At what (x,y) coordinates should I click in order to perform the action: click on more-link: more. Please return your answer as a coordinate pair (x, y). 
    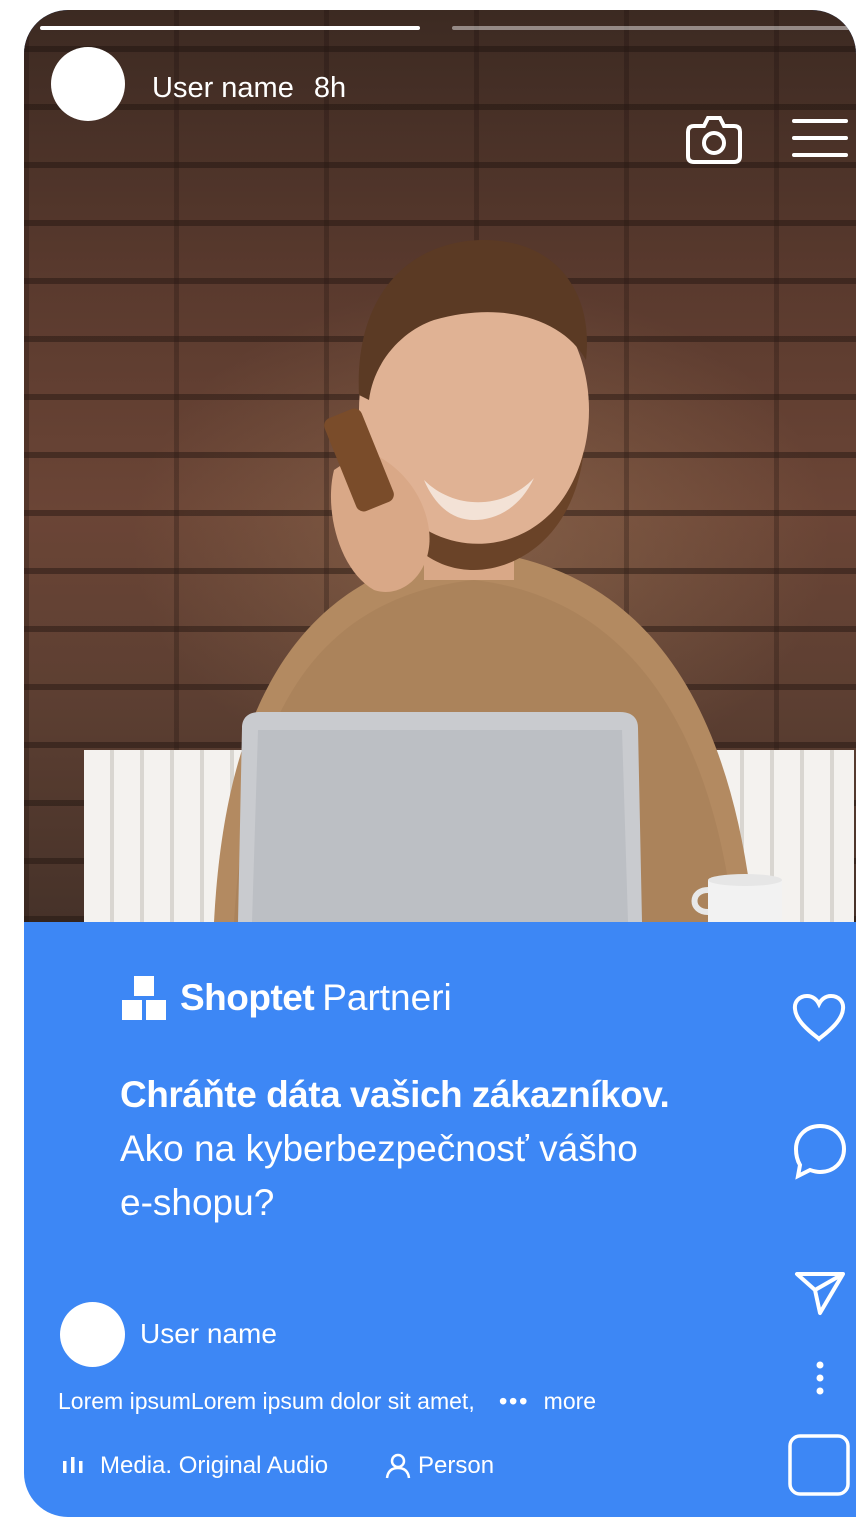
    Looking at the image, I should click on (570, 1401).